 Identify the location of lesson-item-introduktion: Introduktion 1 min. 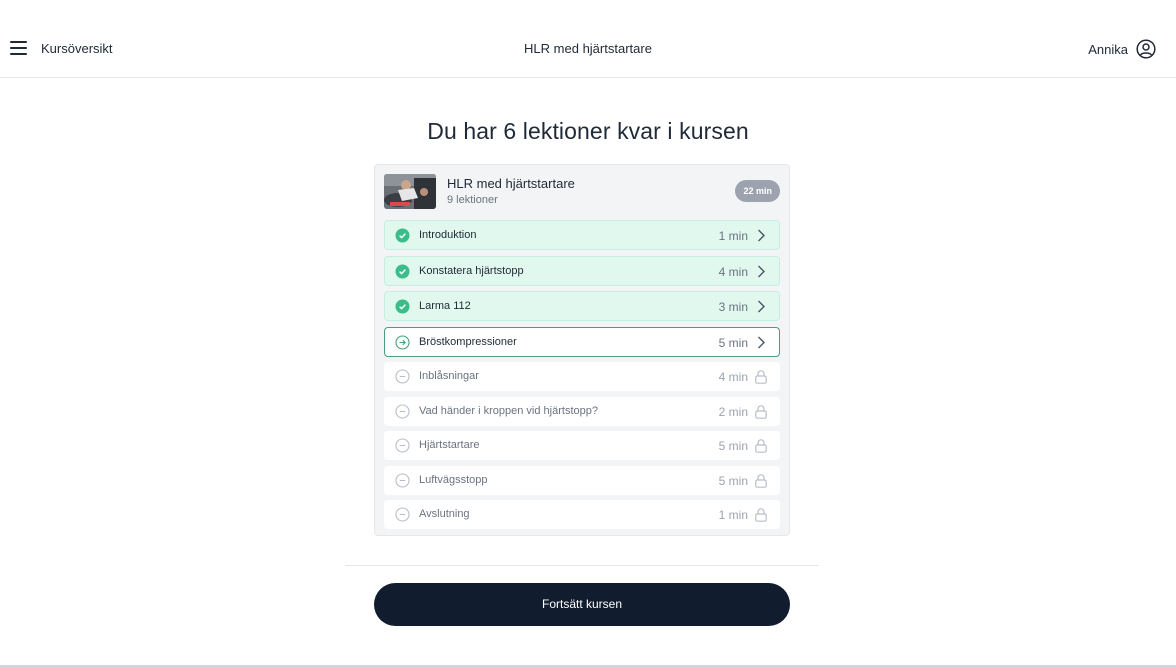
(582, 235).